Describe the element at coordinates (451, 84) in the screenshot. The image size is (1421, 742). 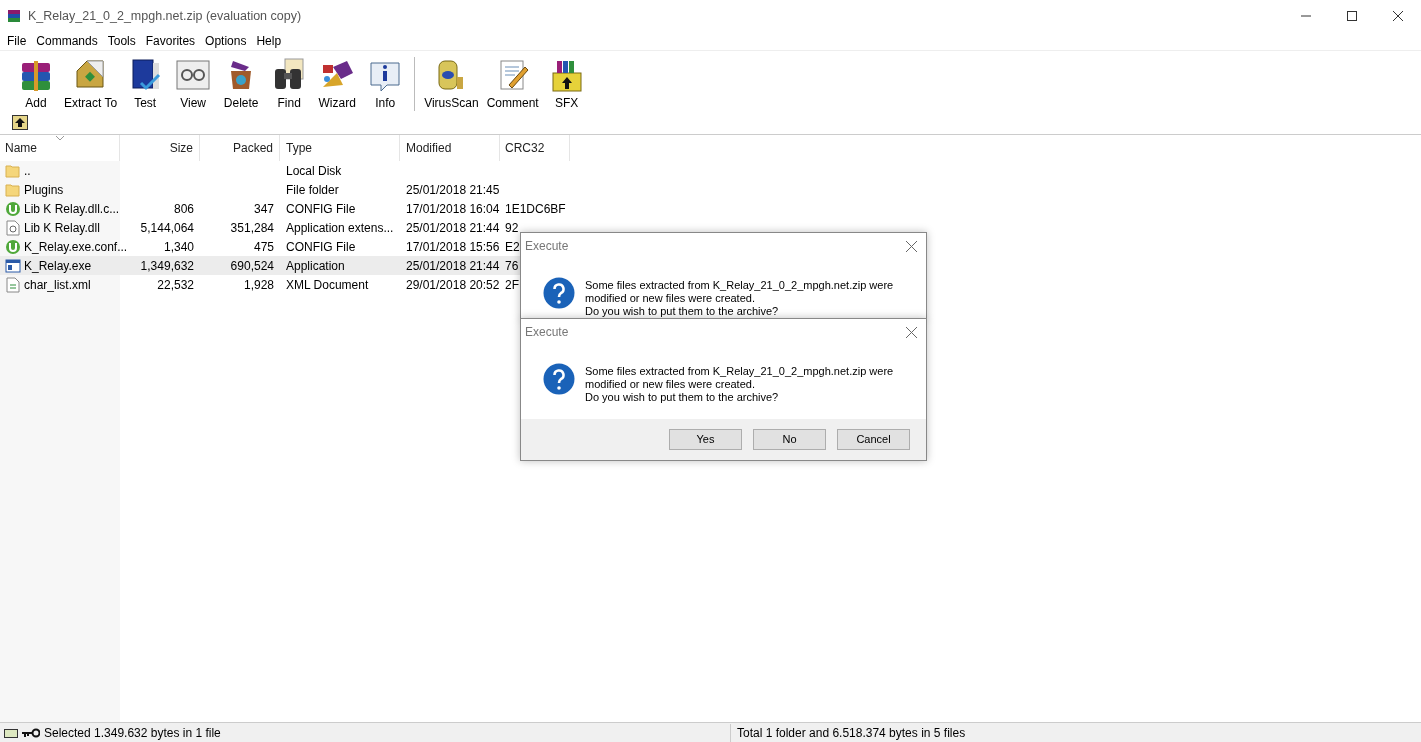
I see `toolbar-button: VirusScan` at that location.